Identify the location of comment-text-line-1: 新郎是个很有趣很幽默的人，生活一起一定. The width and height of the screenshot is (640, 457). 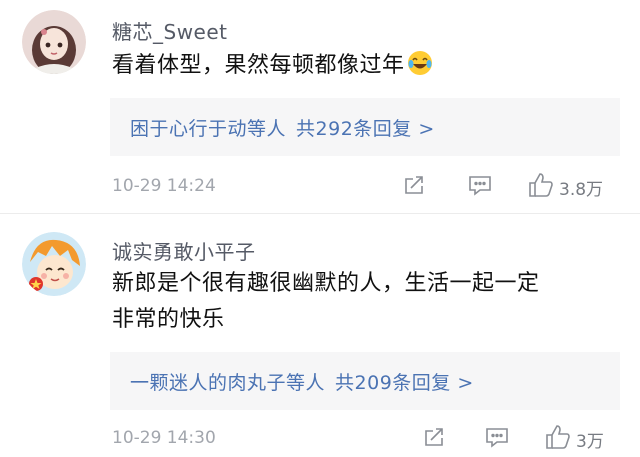
(326, 283).